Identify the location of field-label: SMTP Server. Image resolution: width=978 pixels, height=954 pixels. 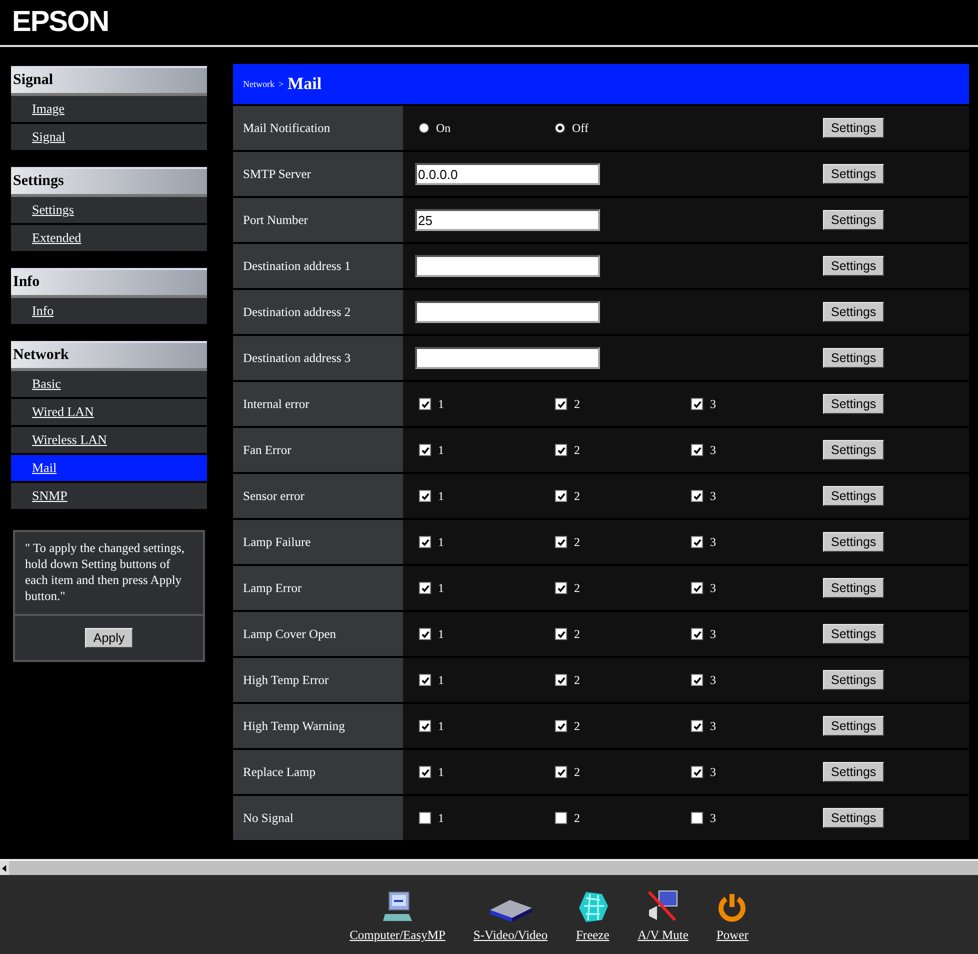
(318, 174).